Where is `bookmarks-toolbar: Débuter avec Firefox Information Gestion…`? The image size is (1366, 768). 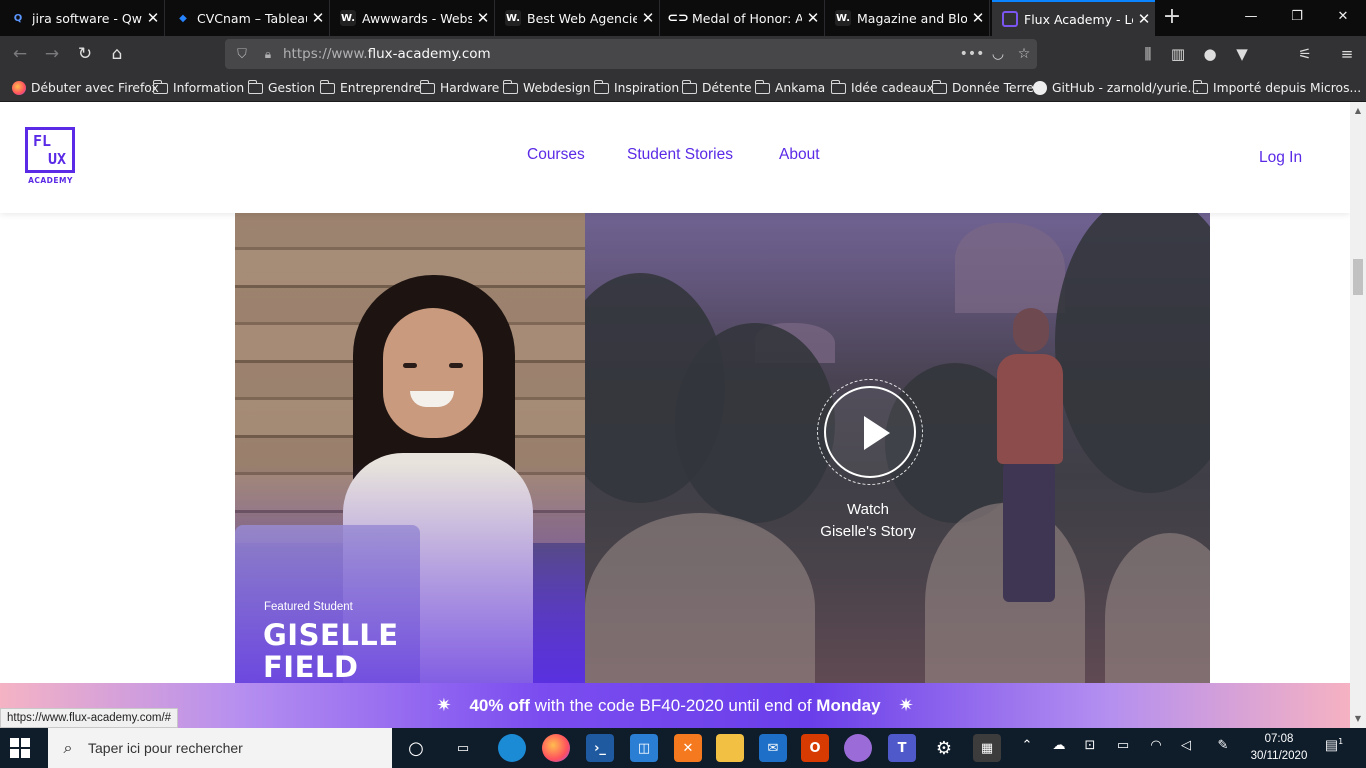 bookmarks-toolbar: Débuter avec Firefox Information Gestion… is located at coordinates (683, 87).